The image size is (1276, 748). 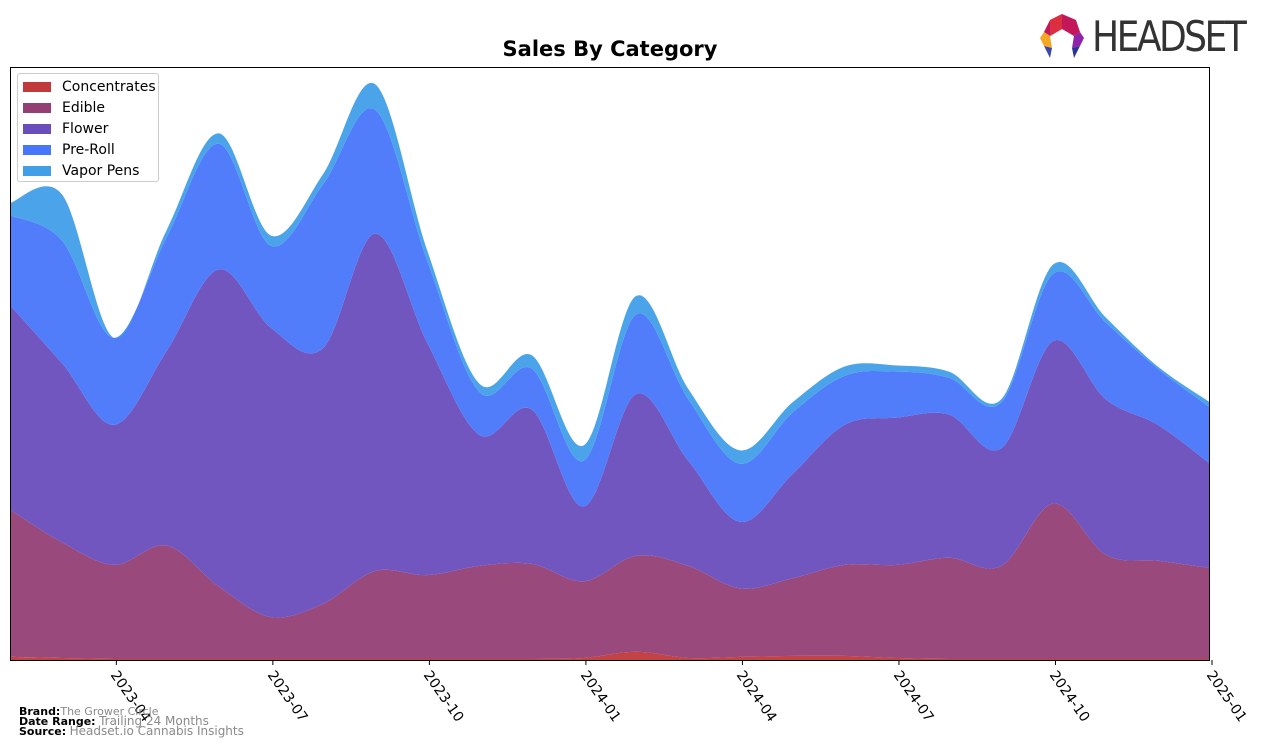 I want to click on headset-logo-icon, so click(x=1062, y=36).